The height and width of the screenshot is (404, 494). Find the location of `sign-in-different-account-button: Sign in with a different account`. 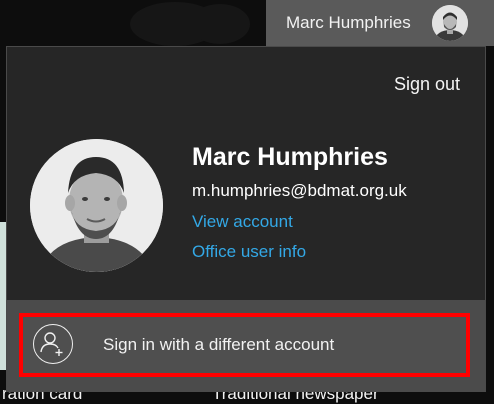

sign-in-different-account-button: Sign in with a different account is located at coordinates (244, 345).